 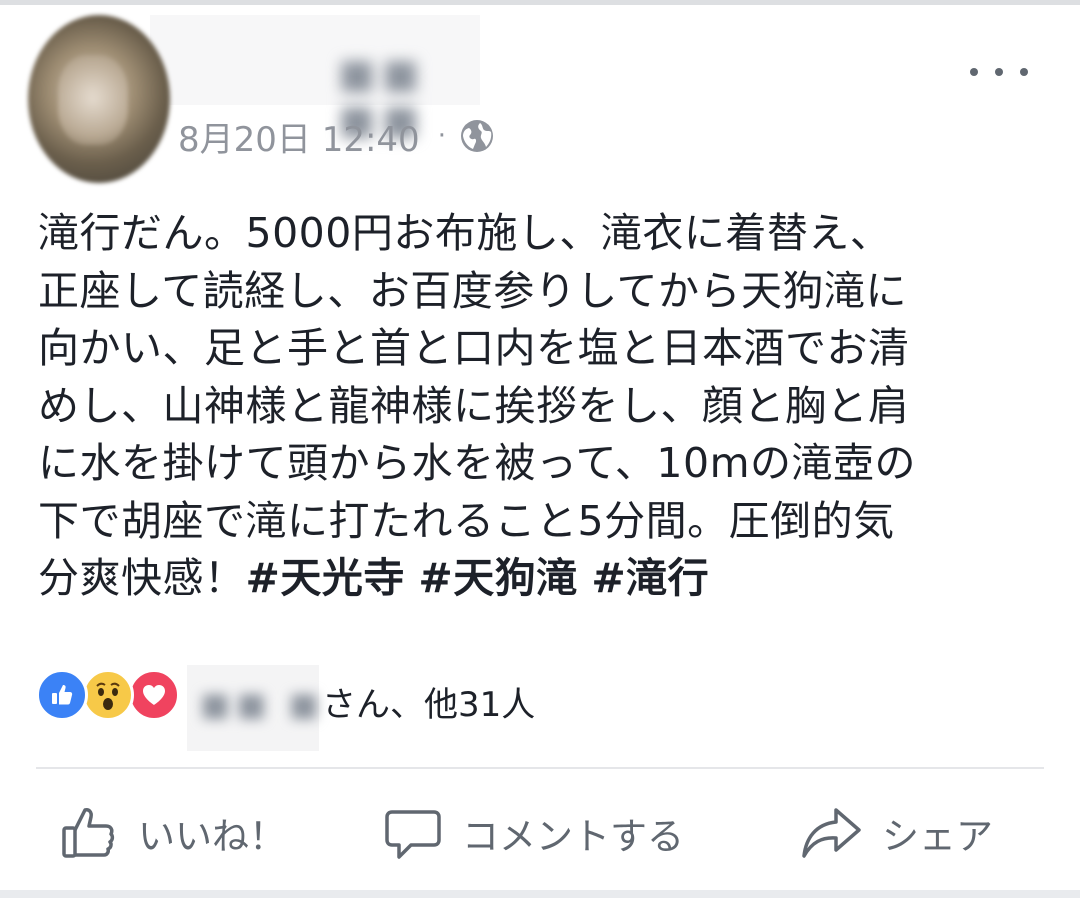 I want to click on author-name-area: ■■ ■■, so click(x=315, y=79).